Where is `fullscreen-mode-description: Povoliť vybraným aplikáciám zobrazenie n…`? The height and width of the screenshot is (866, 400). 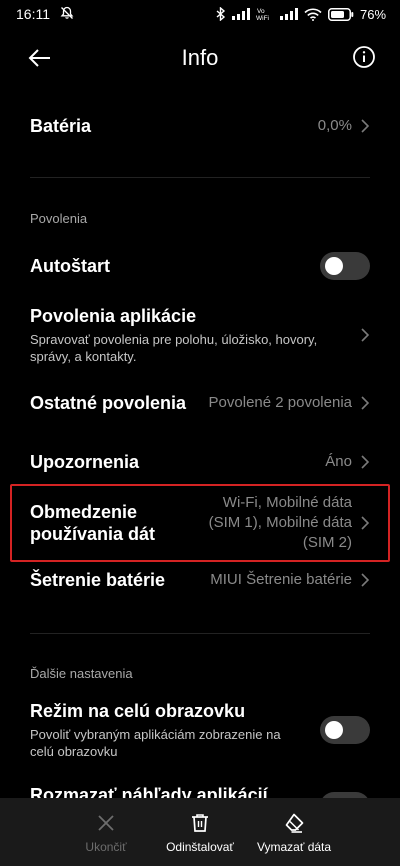 fullscreen-mode-description: Povoliť vybraným aplikáciám zobrazenie n… is located at coordinates (155, 743).